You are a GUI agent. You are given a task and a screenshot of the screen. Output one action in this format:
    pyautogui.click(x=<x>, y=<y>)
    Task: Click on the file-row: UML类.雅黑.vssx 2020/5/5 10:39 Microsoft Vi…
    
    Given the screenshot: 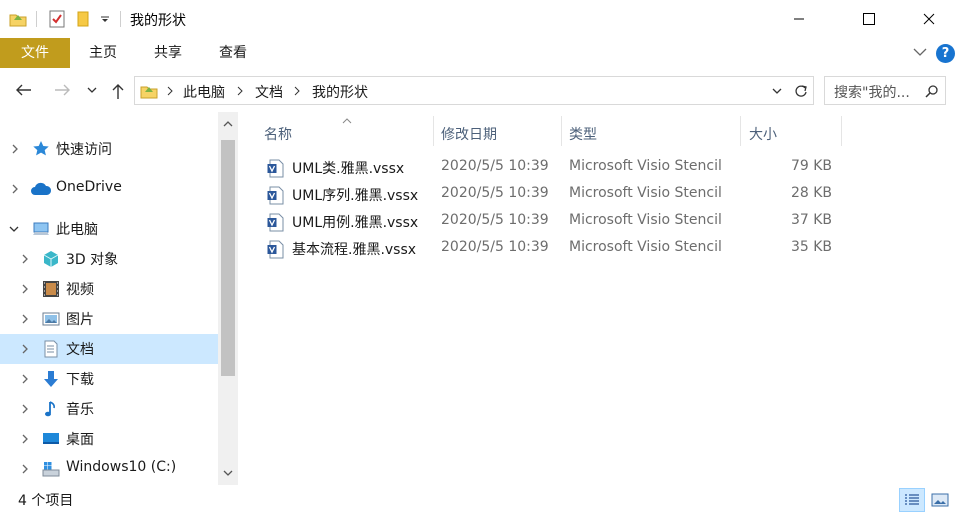 What is the action you would take?
    pyautogui.click(x=552, y=168)
    